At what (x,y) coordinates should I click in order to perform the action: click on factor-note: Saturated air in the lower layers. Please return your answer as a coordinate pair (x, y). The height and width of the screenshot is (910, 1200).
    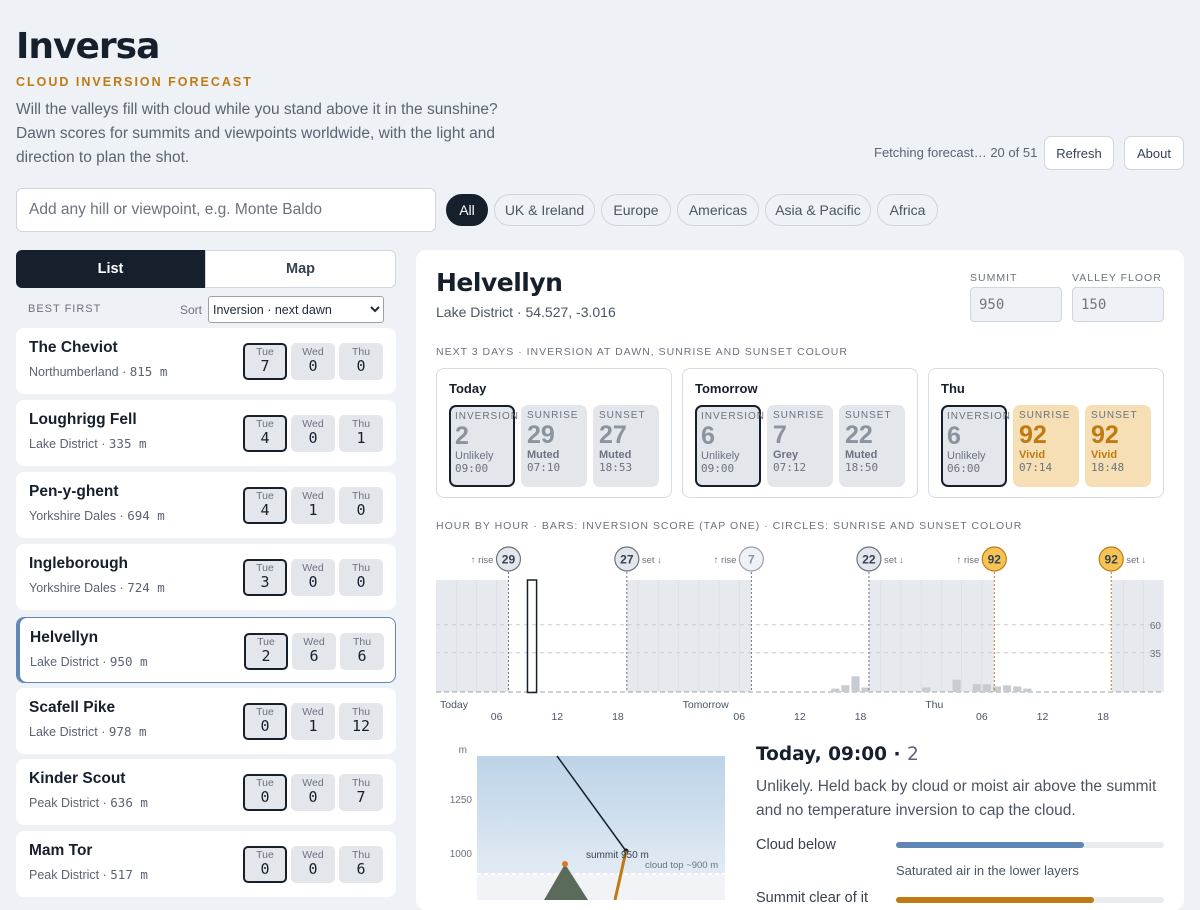
    Looking at the image, I should click on (987, 870).